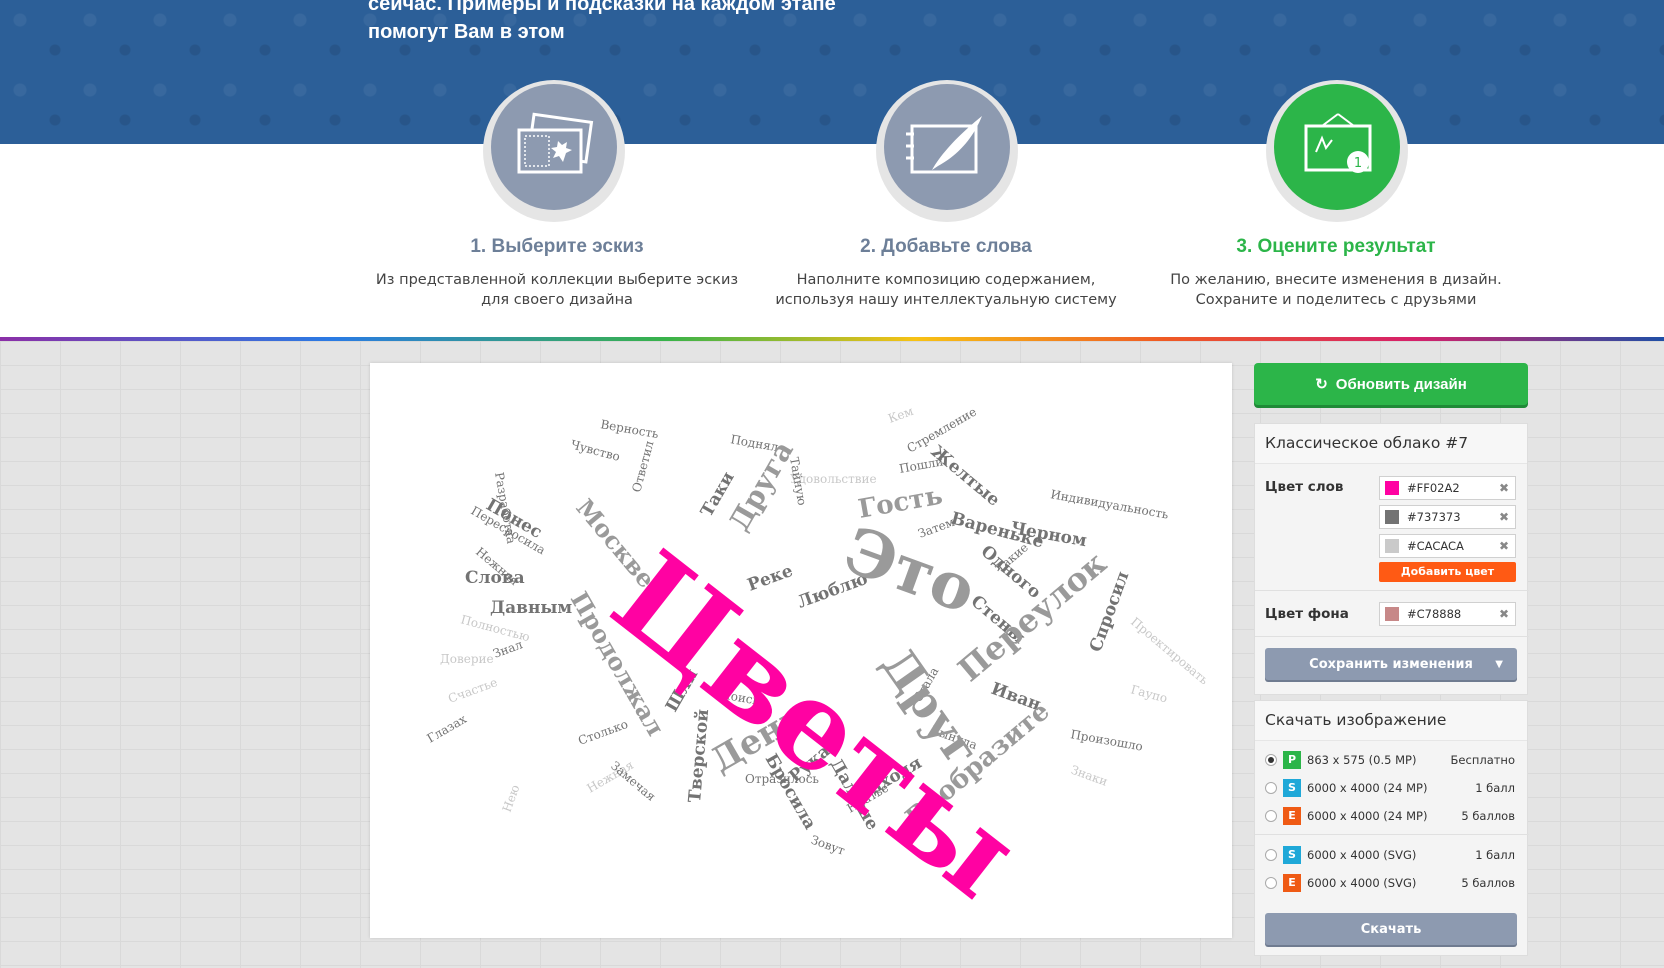 The width and height of the screenshot is (1664, 968). What do you see at coordinates (1391, 883) in the screenshot?
I see `download-option: E 6000 x 4000 (SVG) 5 баллов` at bounding box center [1391, 883].